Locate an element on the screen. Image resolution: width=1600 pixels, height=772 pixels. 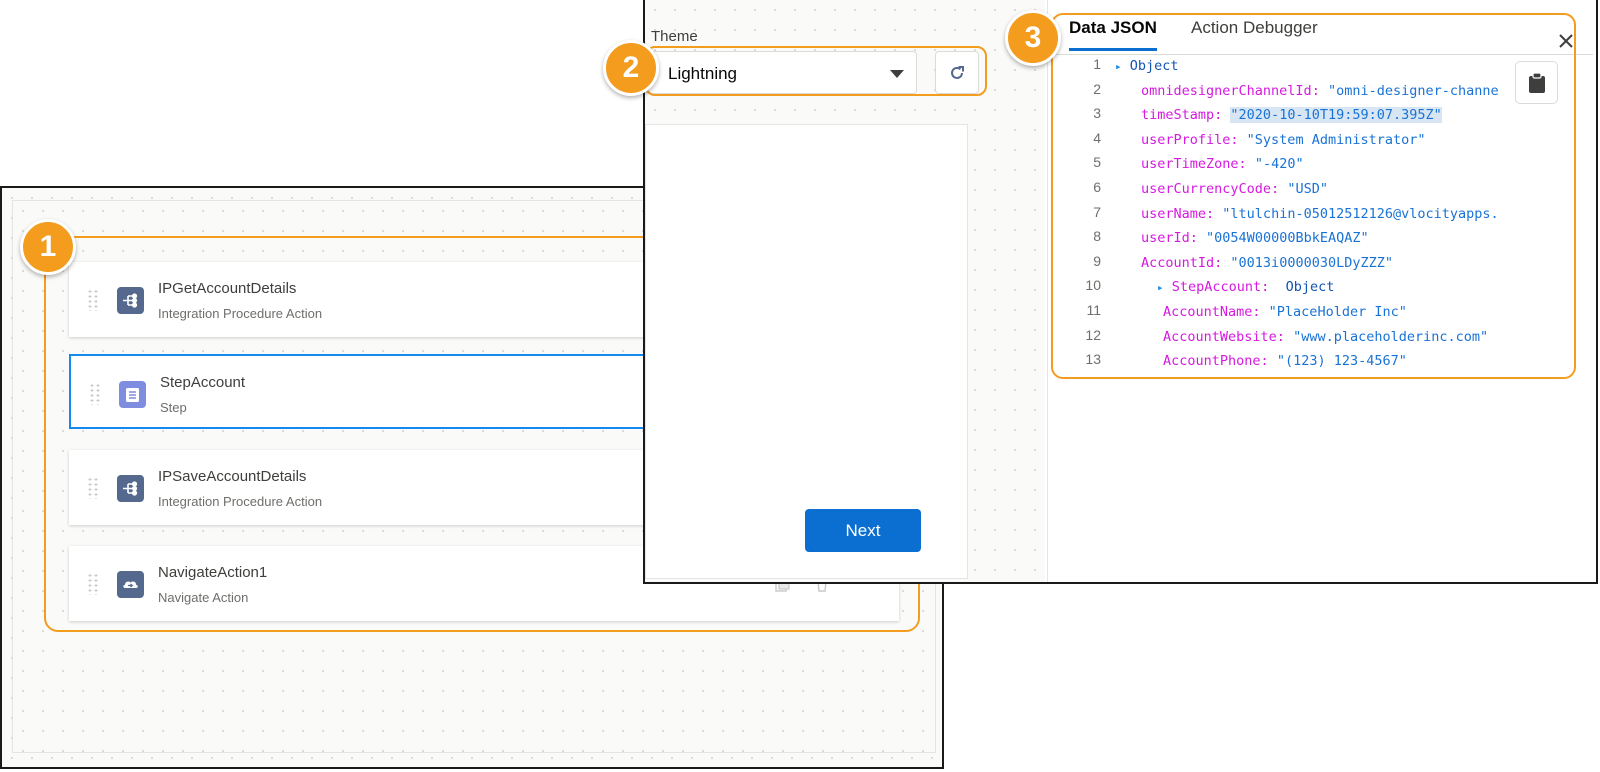
badge-1: 1 is located at coordinates (48, 247).